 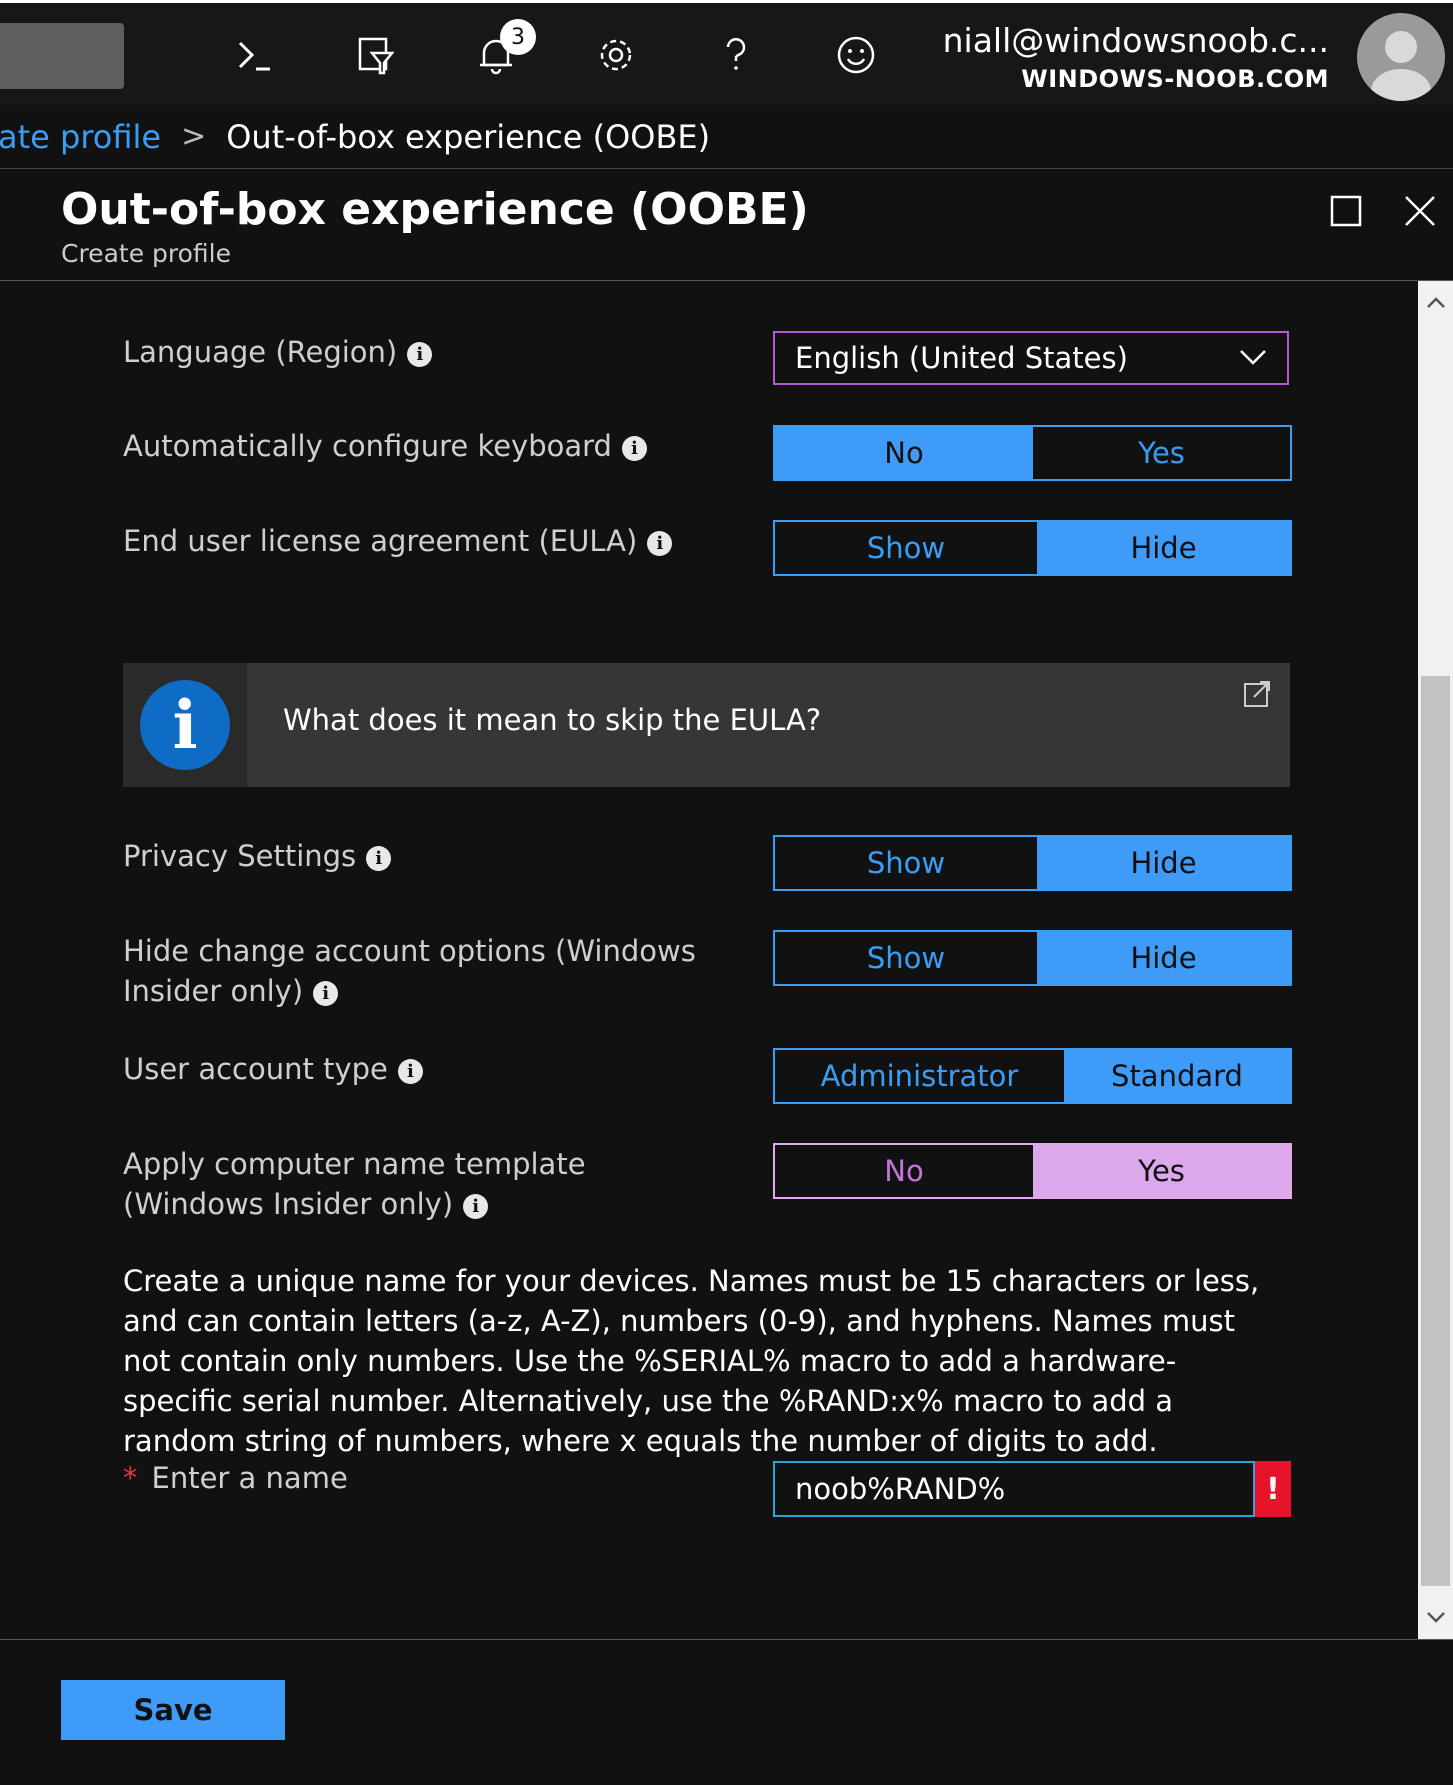 I want to click on notification-count-badge: 3, so click(x=518, y=37).